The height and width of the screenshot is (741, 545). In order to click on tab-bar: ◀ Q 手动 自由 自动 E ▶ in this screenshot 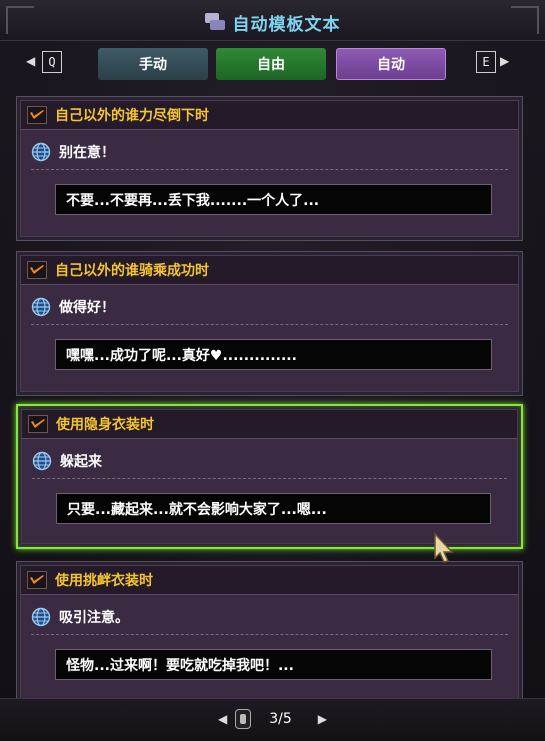, I will do `click(272, 65)`.